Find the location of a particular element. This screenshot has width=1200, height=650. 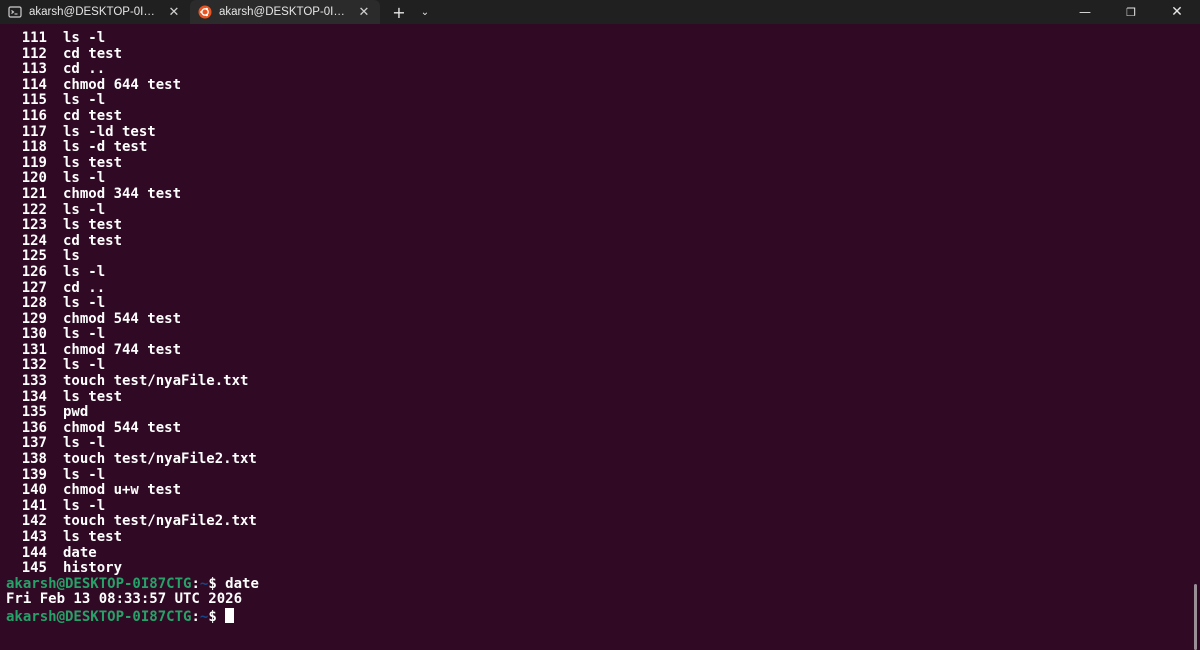

history-command: ls is located at coordinates (71, 256).